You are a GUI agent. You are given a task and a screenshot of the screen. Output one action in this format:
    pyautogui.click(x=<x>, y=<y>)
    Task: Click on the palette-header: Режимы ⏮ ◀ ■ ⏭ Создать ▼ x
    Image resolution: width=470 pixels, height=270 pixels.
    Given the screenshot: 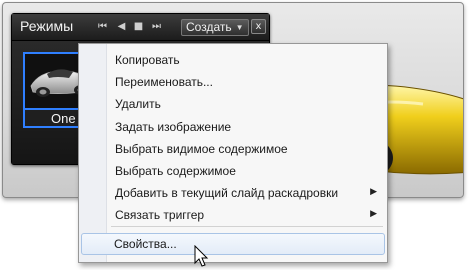 What is the action you would take?
    pyautogui.click(x=140, y=27)
    